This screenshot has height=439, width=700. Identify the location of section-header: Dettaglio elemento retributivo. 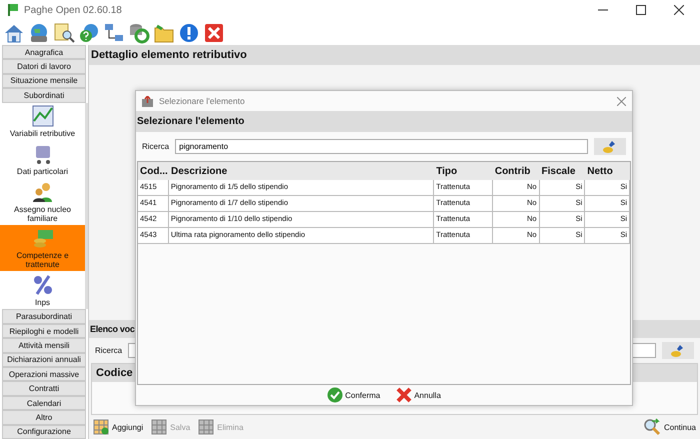
(394, 55).